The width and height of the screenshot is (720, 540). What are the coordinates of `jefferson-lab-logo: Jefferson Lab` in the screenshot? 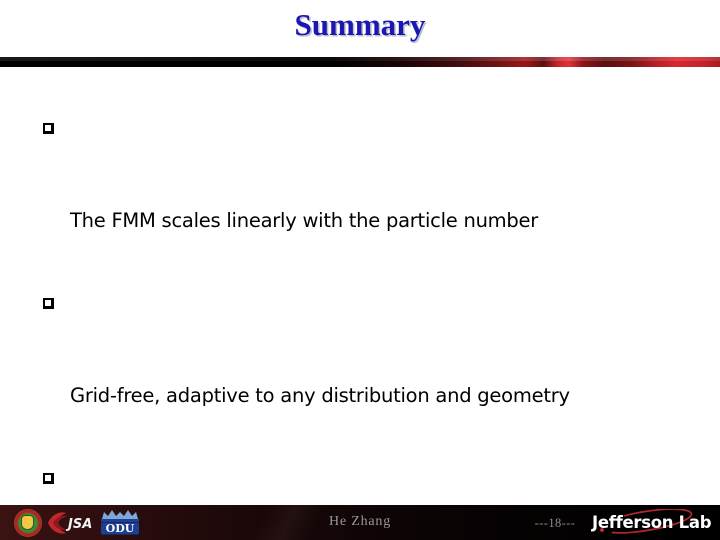 It's located at (648, 522).